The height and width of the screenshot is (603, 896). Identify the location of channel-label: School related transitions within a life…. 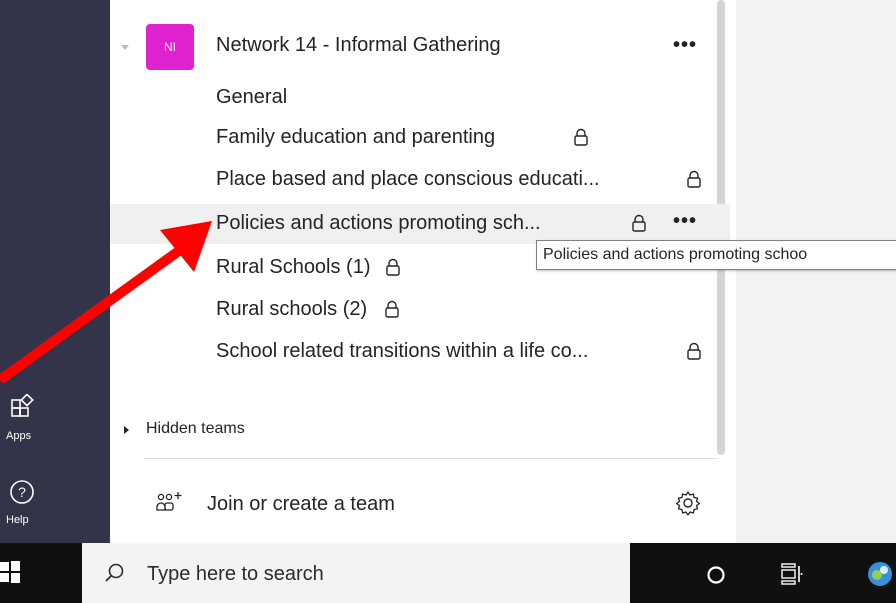
(402, 351).